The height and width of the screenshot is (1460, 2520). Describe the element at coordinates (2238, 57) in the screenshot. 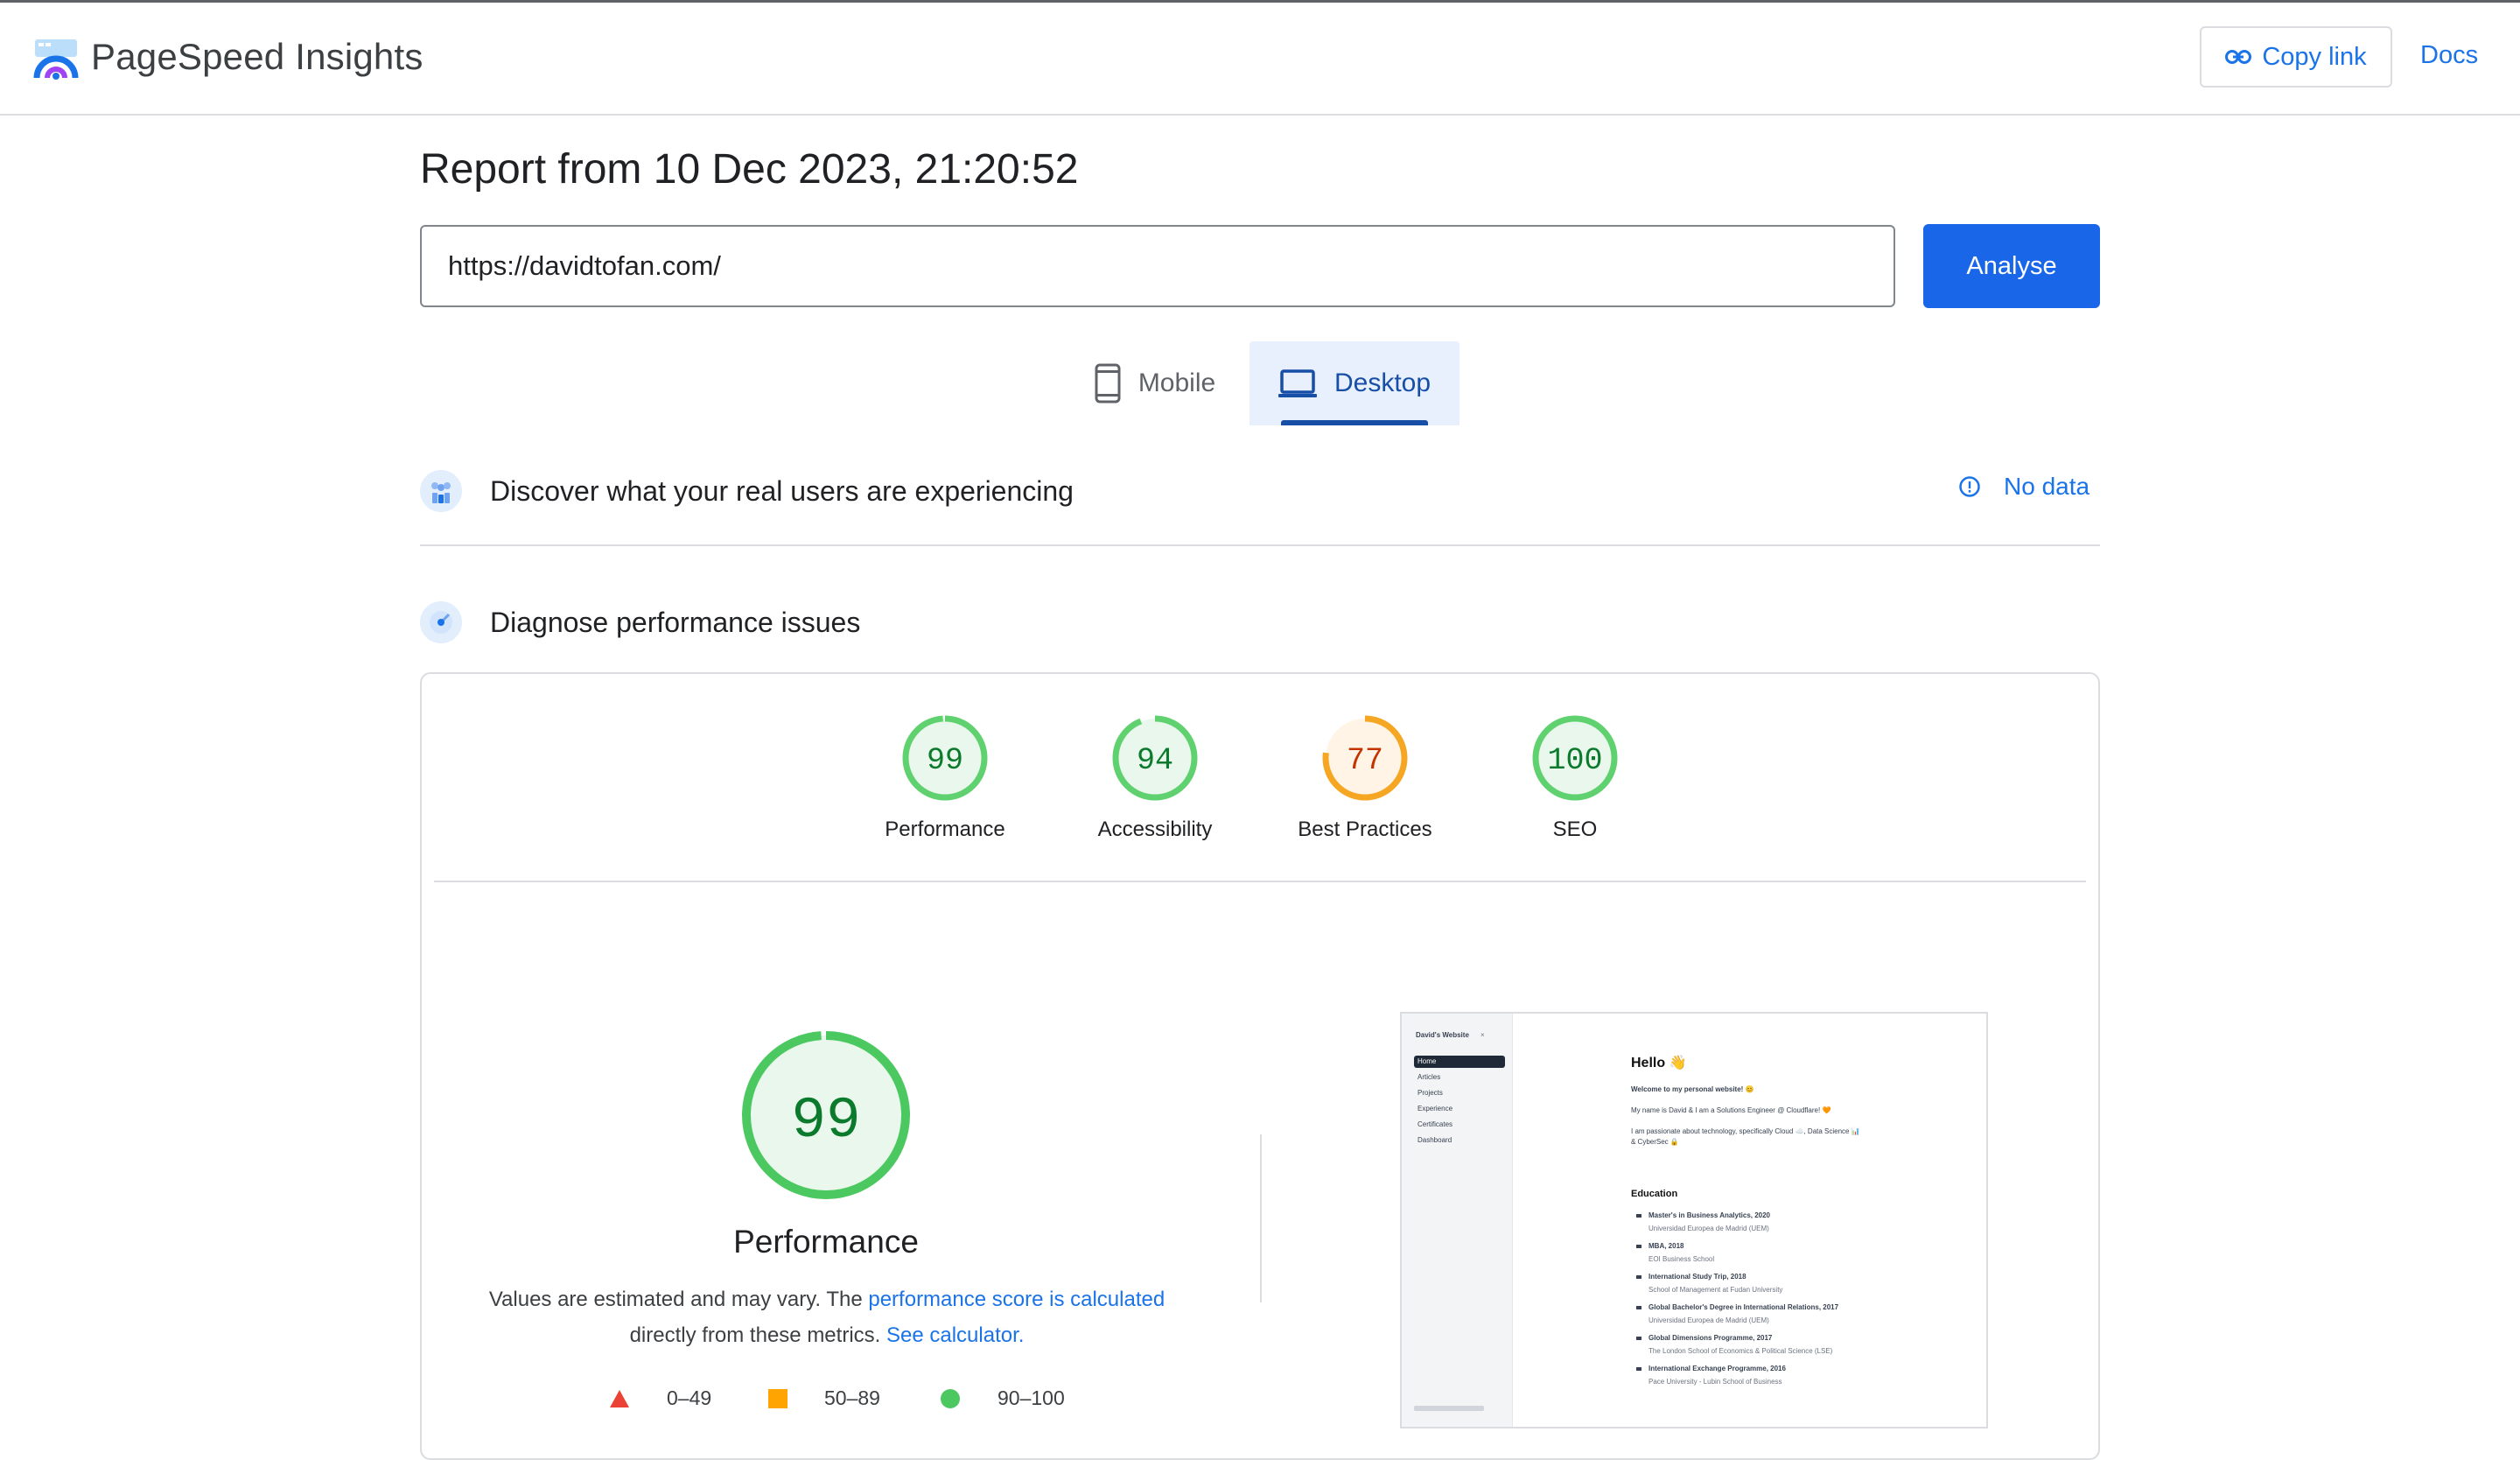

I see `link-icon` at that location.